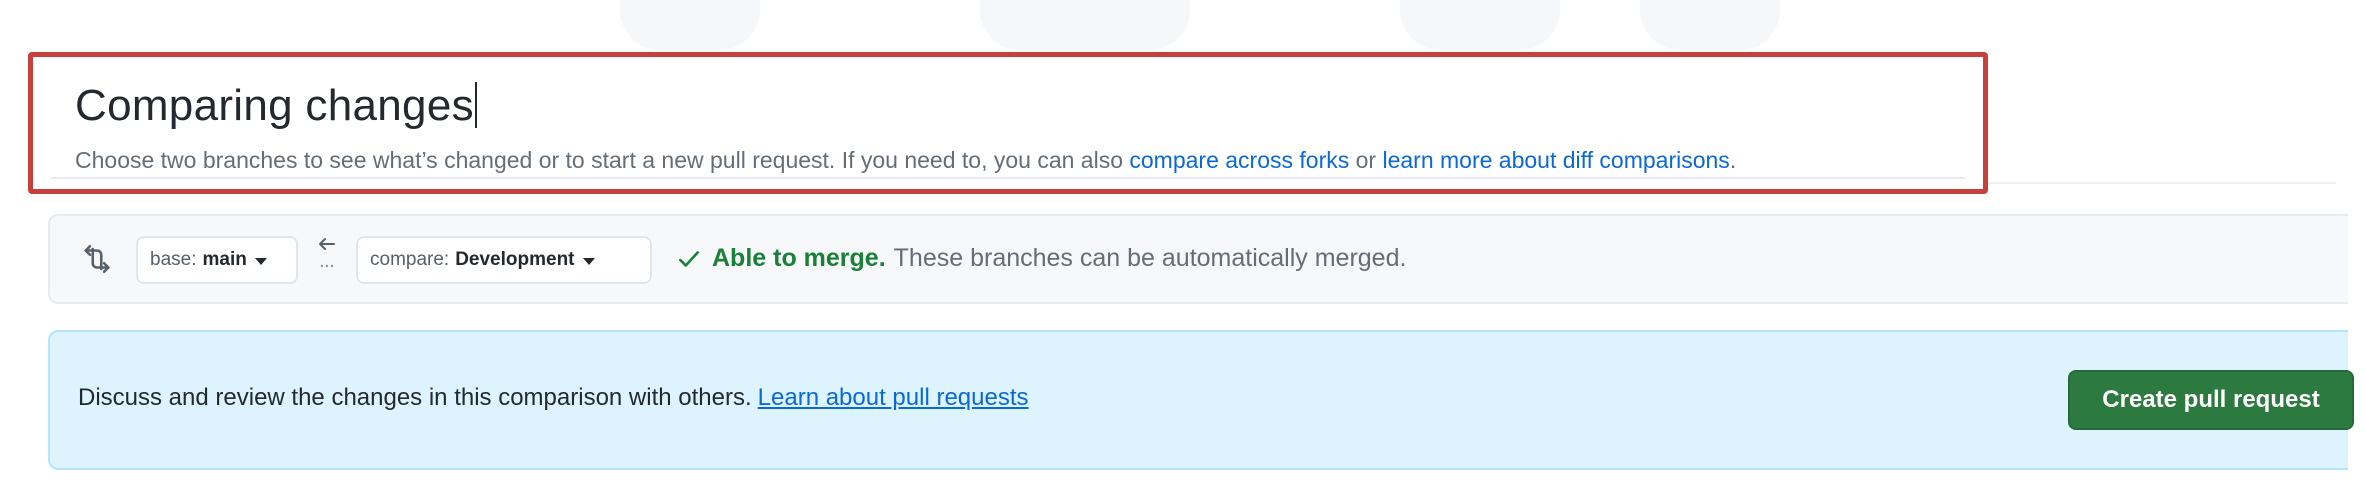 The image size is (2366, 504). Describe the element at coordinates (2162, 183) in the screenshot. I see `header-divider` at that location.